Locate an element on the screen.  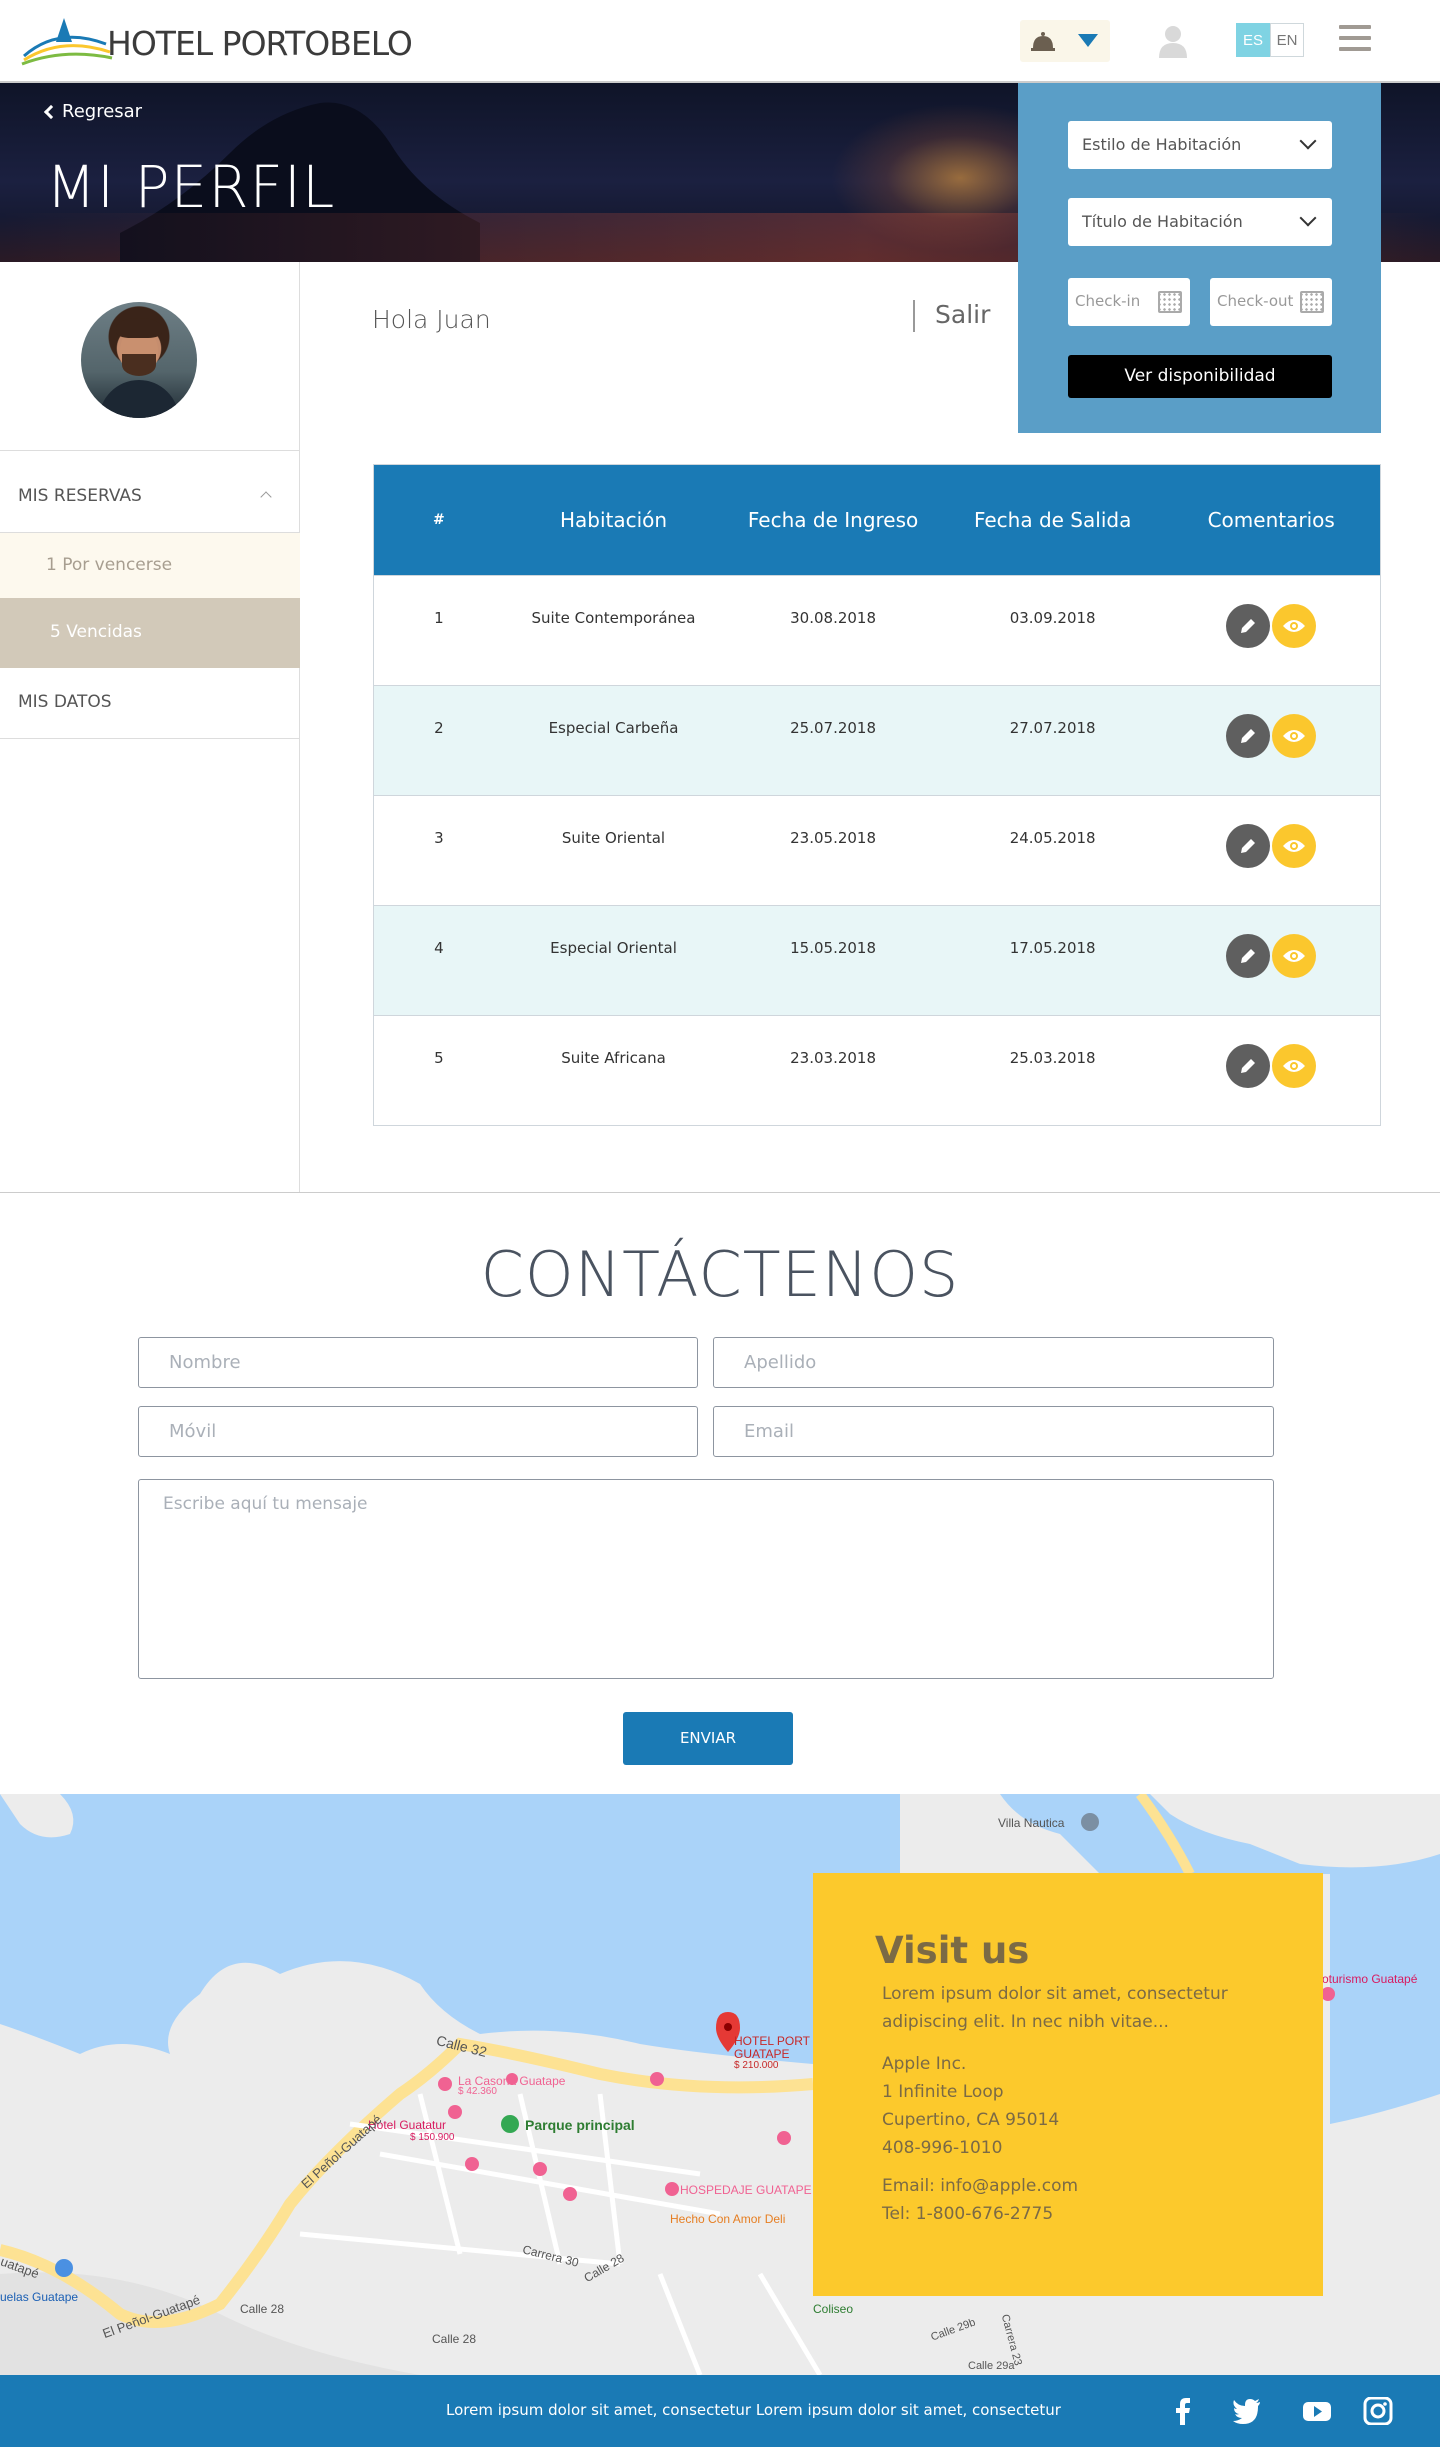
checkout-date: 03.09.2018 is located at coordinates (1052, 618).